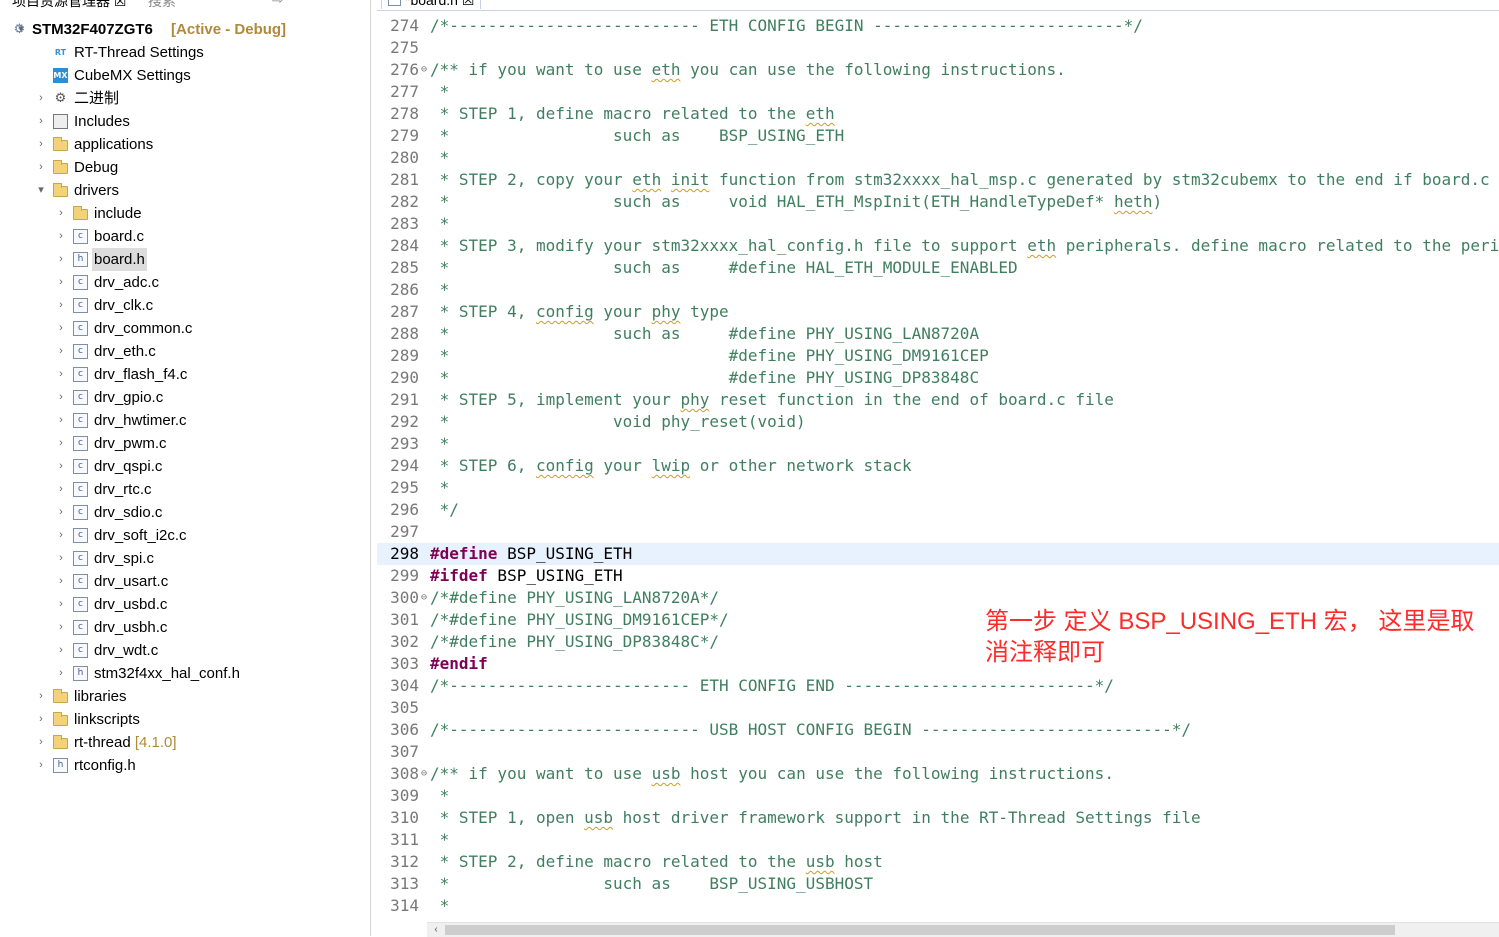 This screenshot has width=1499, height=937. I want to click on scrollbar-thumb, so click(920, 930).